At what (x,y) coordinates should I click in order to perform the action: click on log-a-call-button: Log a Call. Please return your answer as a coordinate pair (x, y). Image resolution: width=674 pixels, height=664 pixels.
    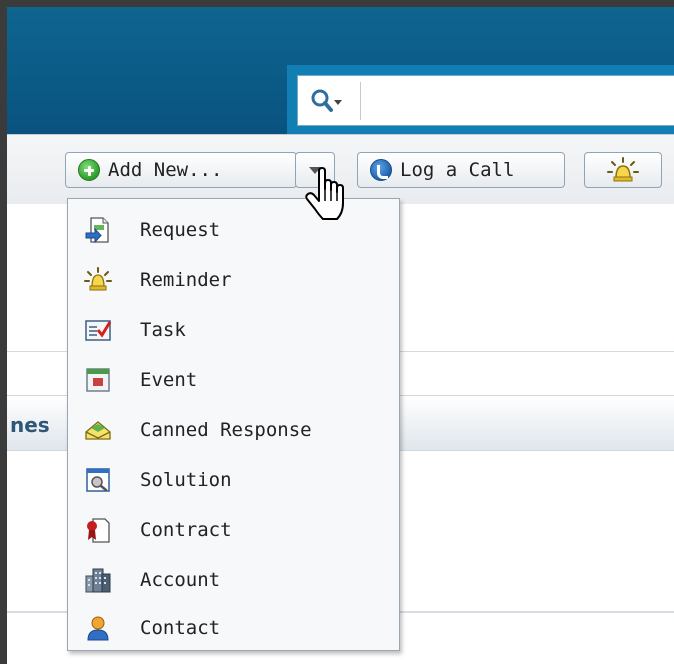
    Looking at the image, I should click on (461, 170).